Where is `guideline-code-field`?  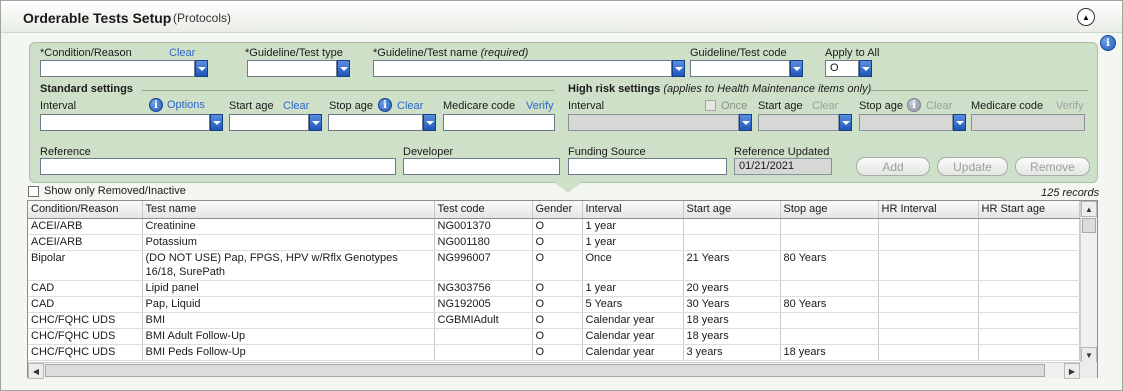 guideline-code-field is located at coordinates (740, 68).